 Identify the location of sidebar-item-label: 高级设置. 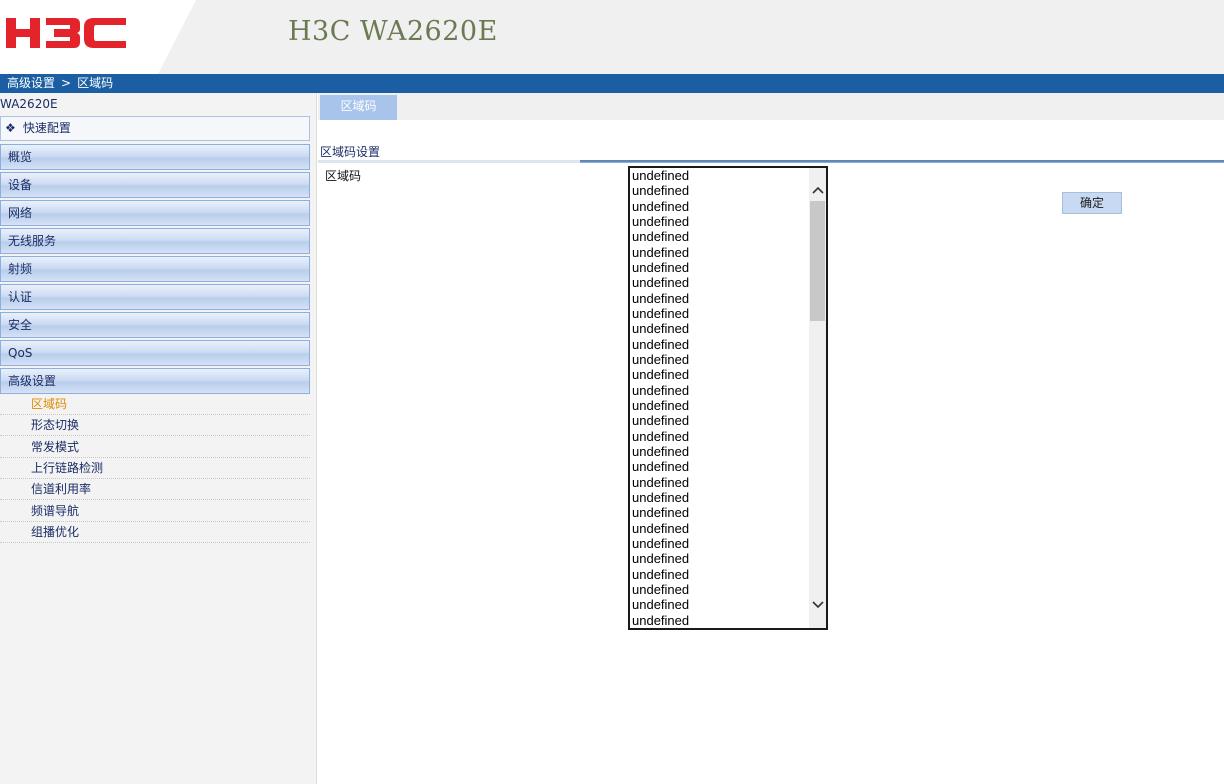
(32, 381).